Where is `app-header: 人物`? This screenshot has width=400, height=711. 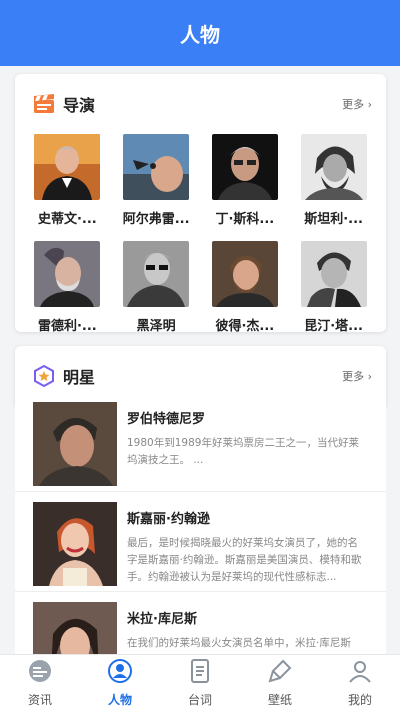 app-header: 人物 is located at coordinates (200, 33).